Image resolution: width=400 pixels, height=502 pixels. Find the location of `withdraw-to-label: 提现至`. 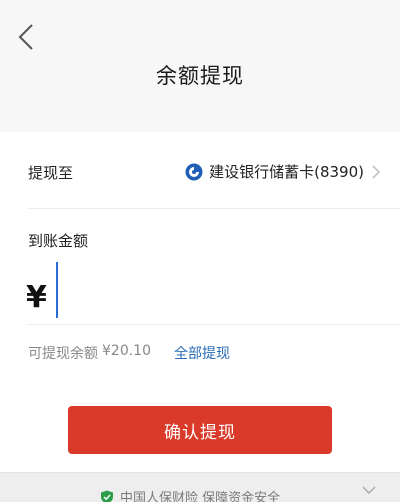

withdraw-to-label: 提现至 is located at coordinates (50, 172).